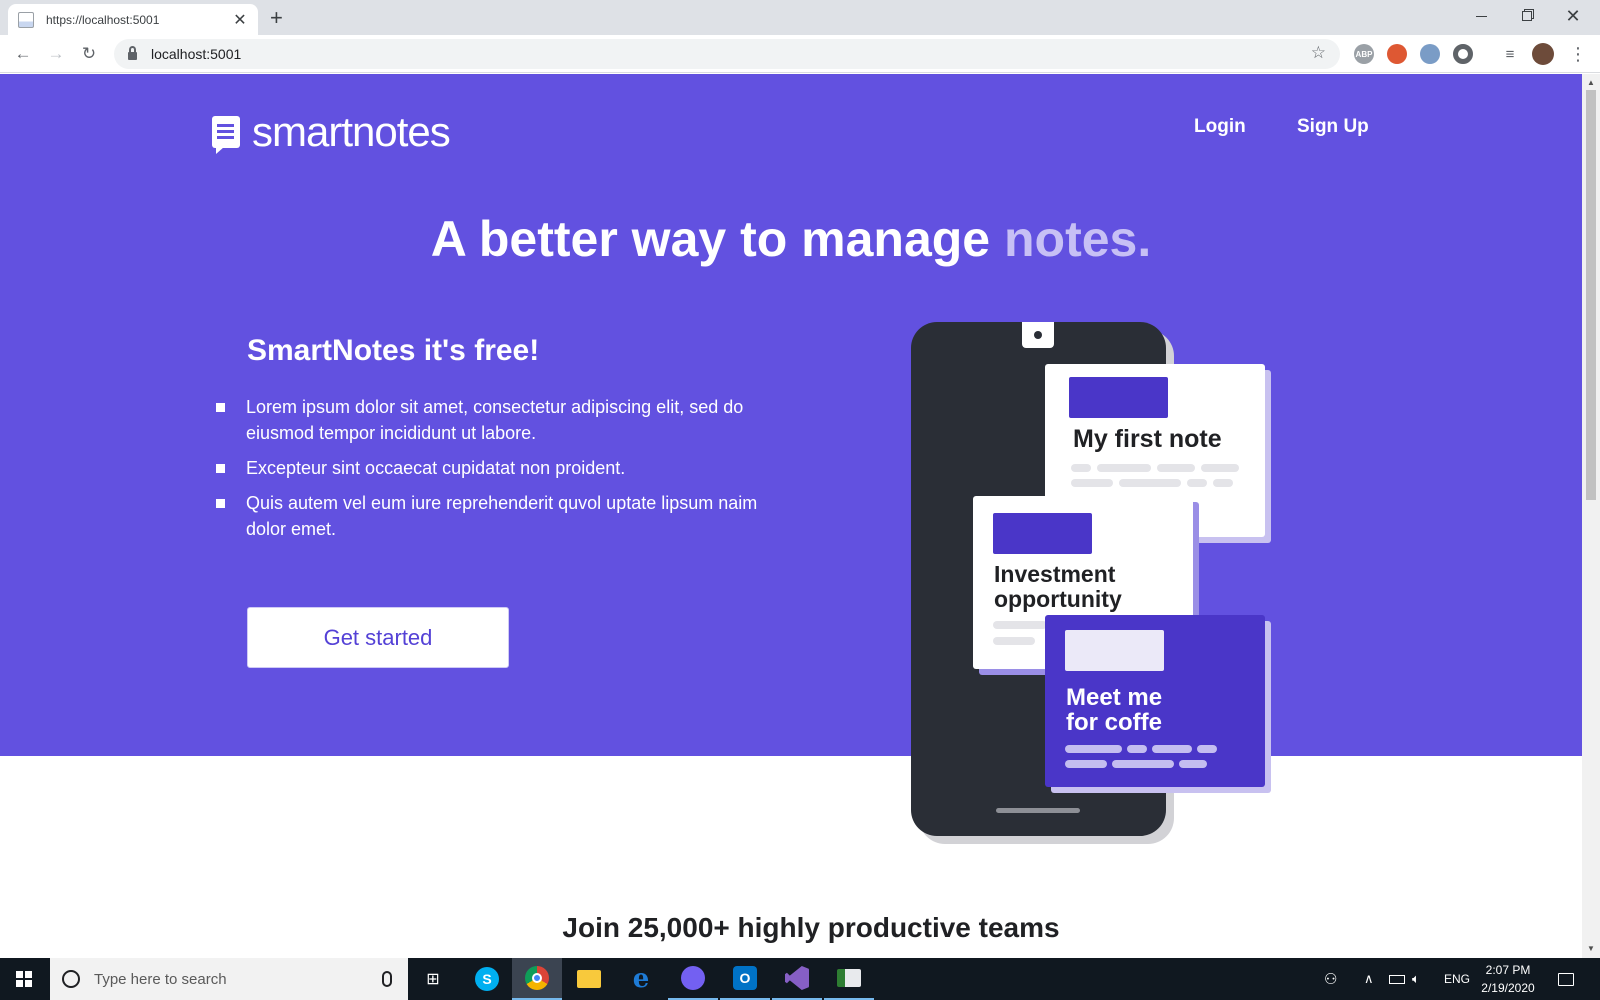  Describe the element at coordinates (1430, 54) in the screenshot. I see `feather-extension-icon` at that location.